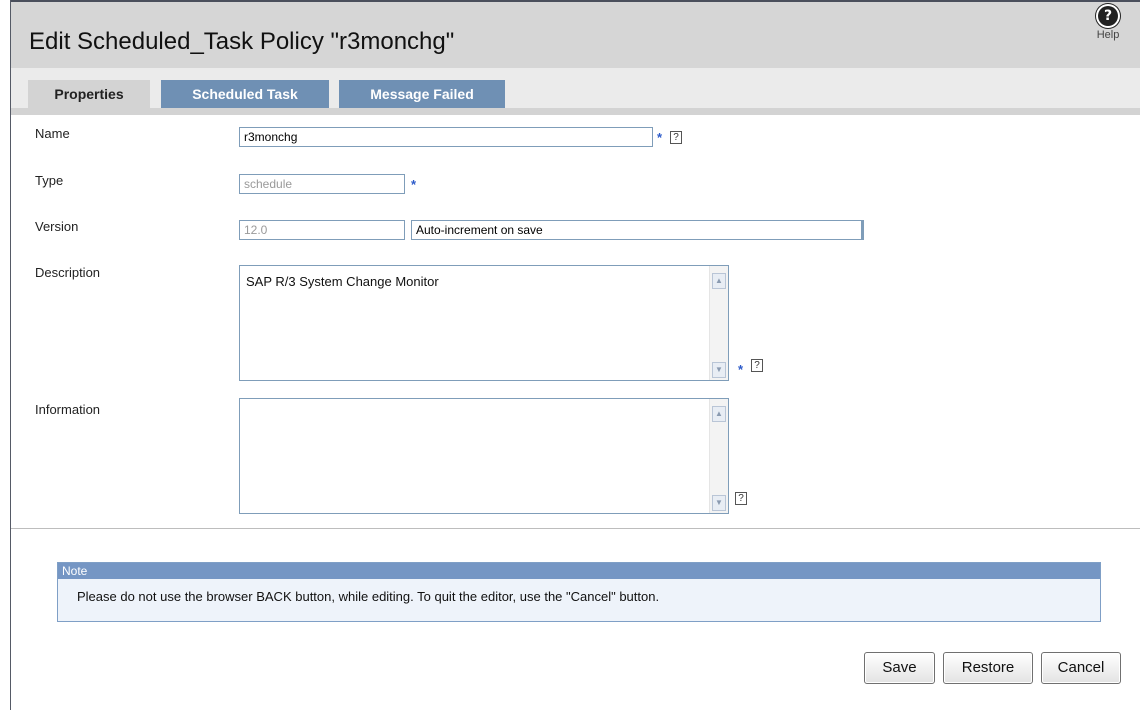  I want to click on description-text: SAP R/3 System Change Monitor, so click(342, 281).